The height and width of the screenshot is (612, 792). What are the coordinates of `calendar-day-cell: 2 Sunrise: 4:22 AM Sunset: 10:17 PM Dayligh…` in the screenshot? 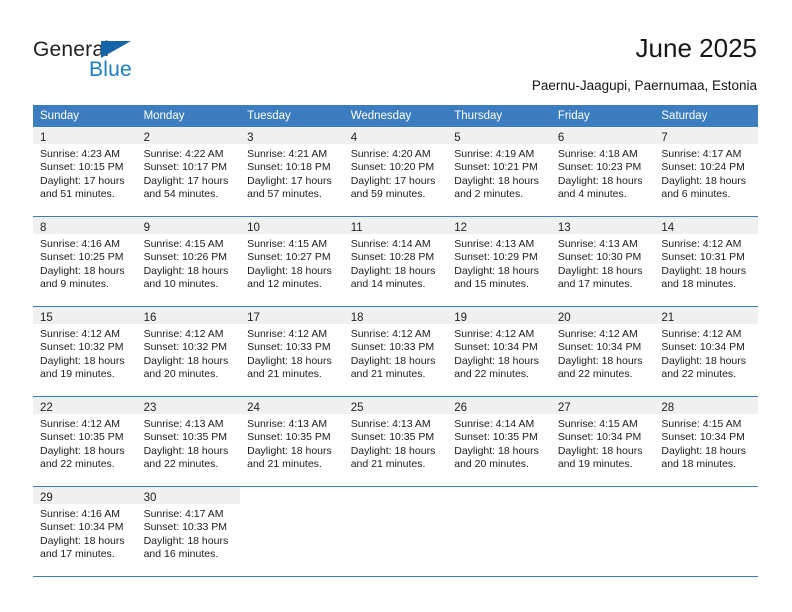 It's located at (188, 172).